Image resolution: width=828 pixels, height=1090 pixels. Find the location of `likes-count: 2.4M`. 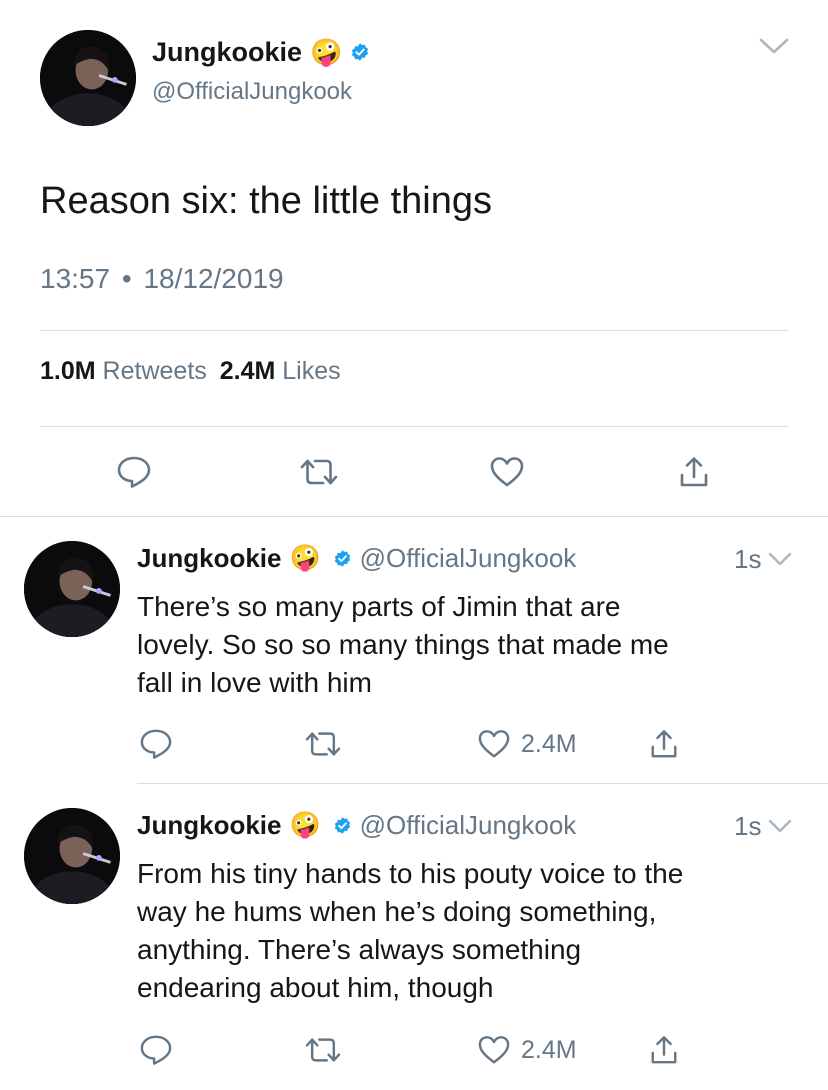

likes-count: 2.4M is located at coordinates (247, 371).